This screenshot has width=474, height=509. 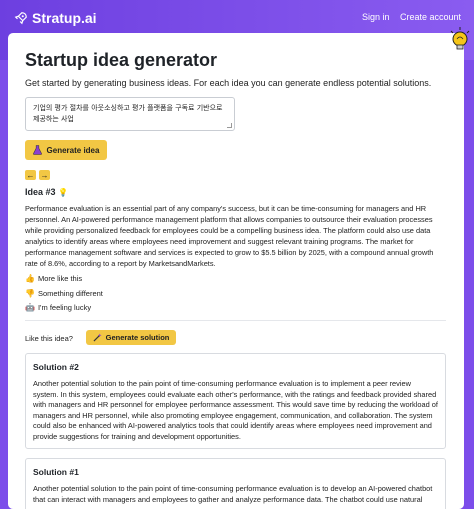 What do you see at coordinates (30, 293) in the screenshot?
I see `thumbs-down-icon: 👎` at bounding box center [30, 293].